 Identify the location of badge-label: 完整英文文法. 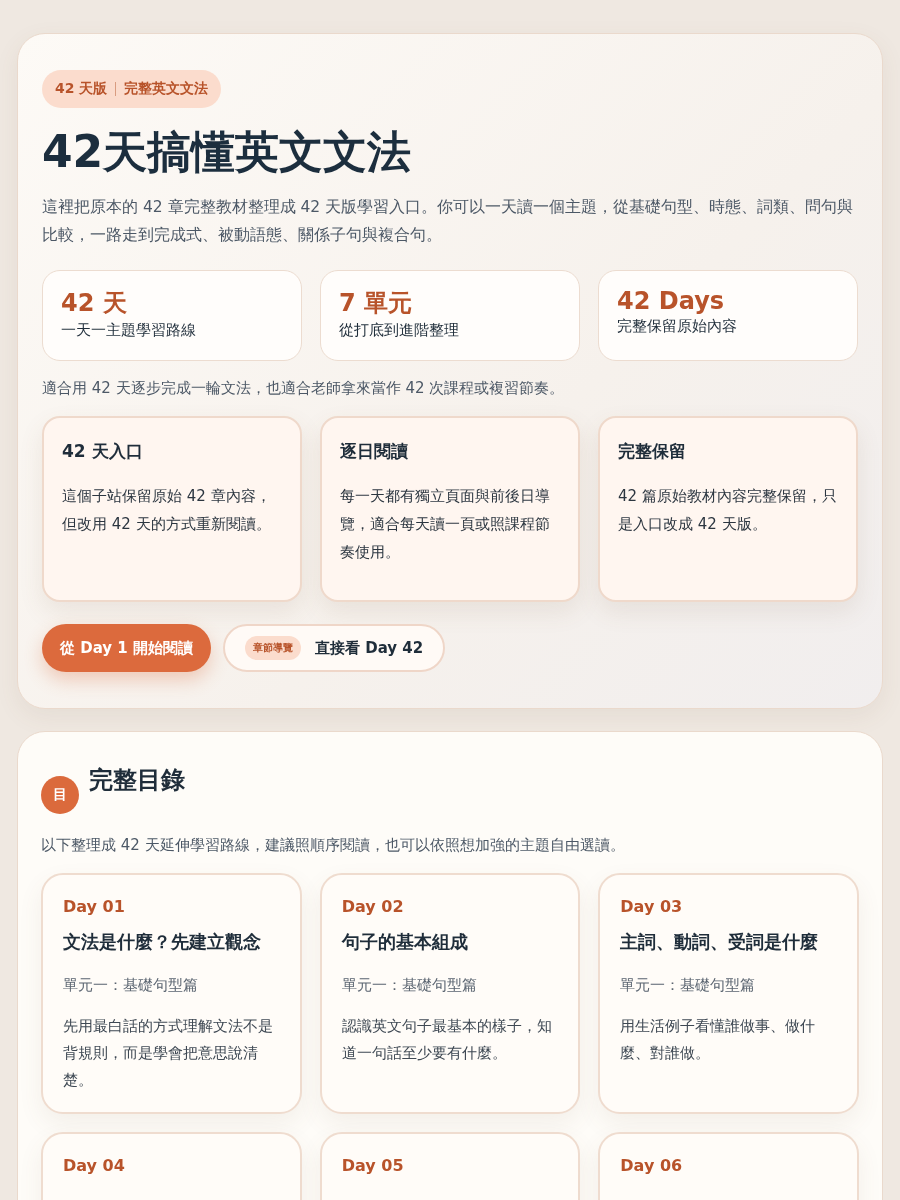
(166, 89).